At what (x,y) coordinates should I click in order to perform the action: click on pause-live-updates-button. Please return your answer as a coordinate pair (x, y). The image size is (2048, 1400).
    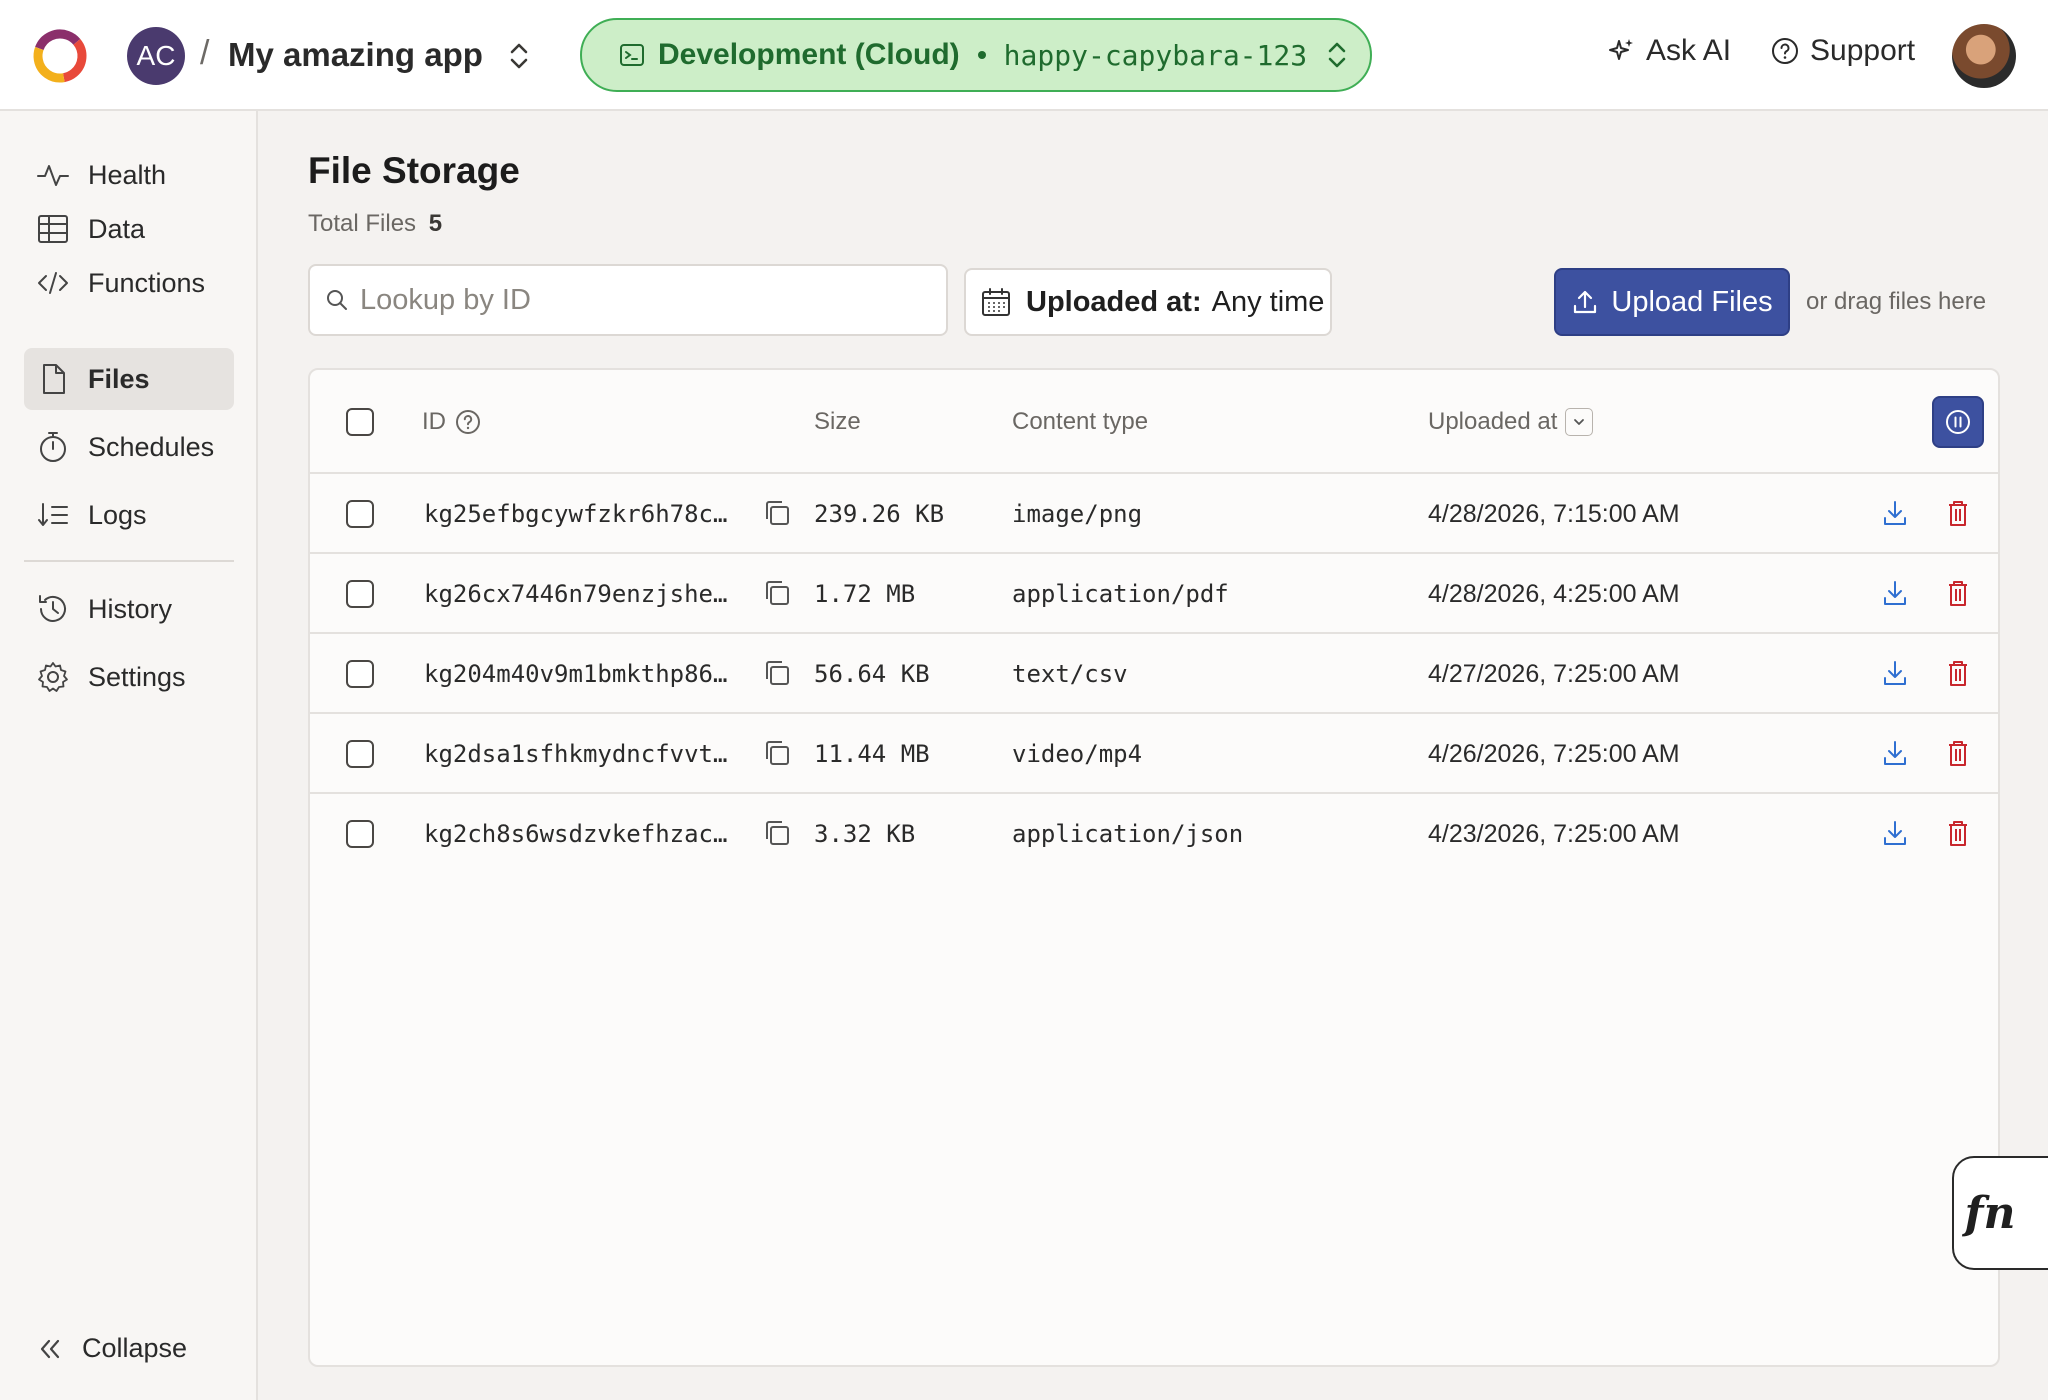
    Looking at the image, I should click on (1958, 422).